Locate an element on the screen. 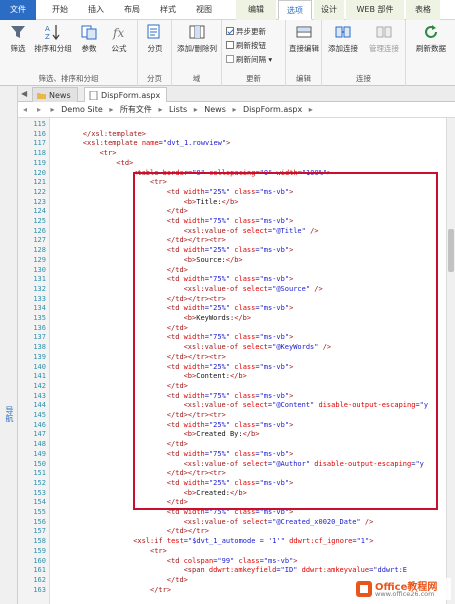 The image size is (455, 604). code-line: <xsl:value-of select="@Title" /> is located at coordinates (251, 230).